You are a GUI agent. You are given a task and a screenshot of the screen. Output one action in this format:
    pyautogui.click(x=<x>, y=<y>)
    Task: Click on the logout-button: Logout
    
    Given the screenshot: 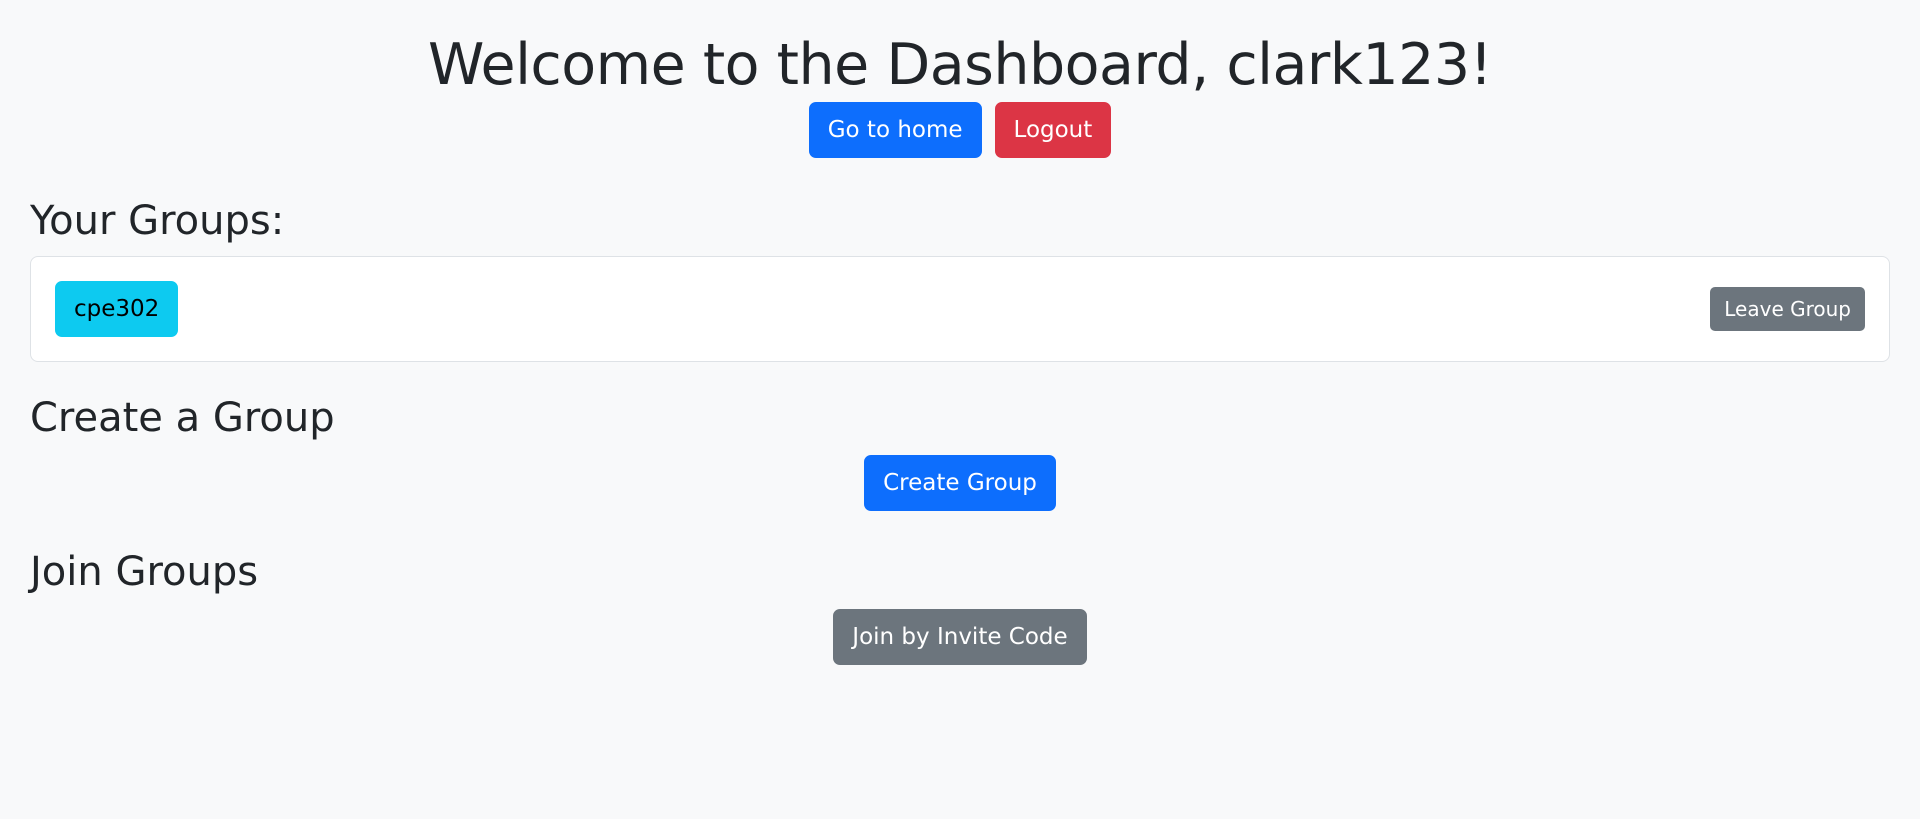 What is the action you would take?
    pyautogui.click(x=1053, y=130)
    